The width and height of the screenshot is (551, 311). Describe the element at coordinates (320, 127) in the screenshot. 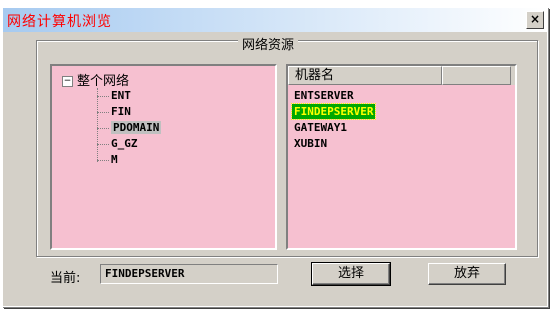

I see `list-item-gateway1: GATEWAY1` at that location.